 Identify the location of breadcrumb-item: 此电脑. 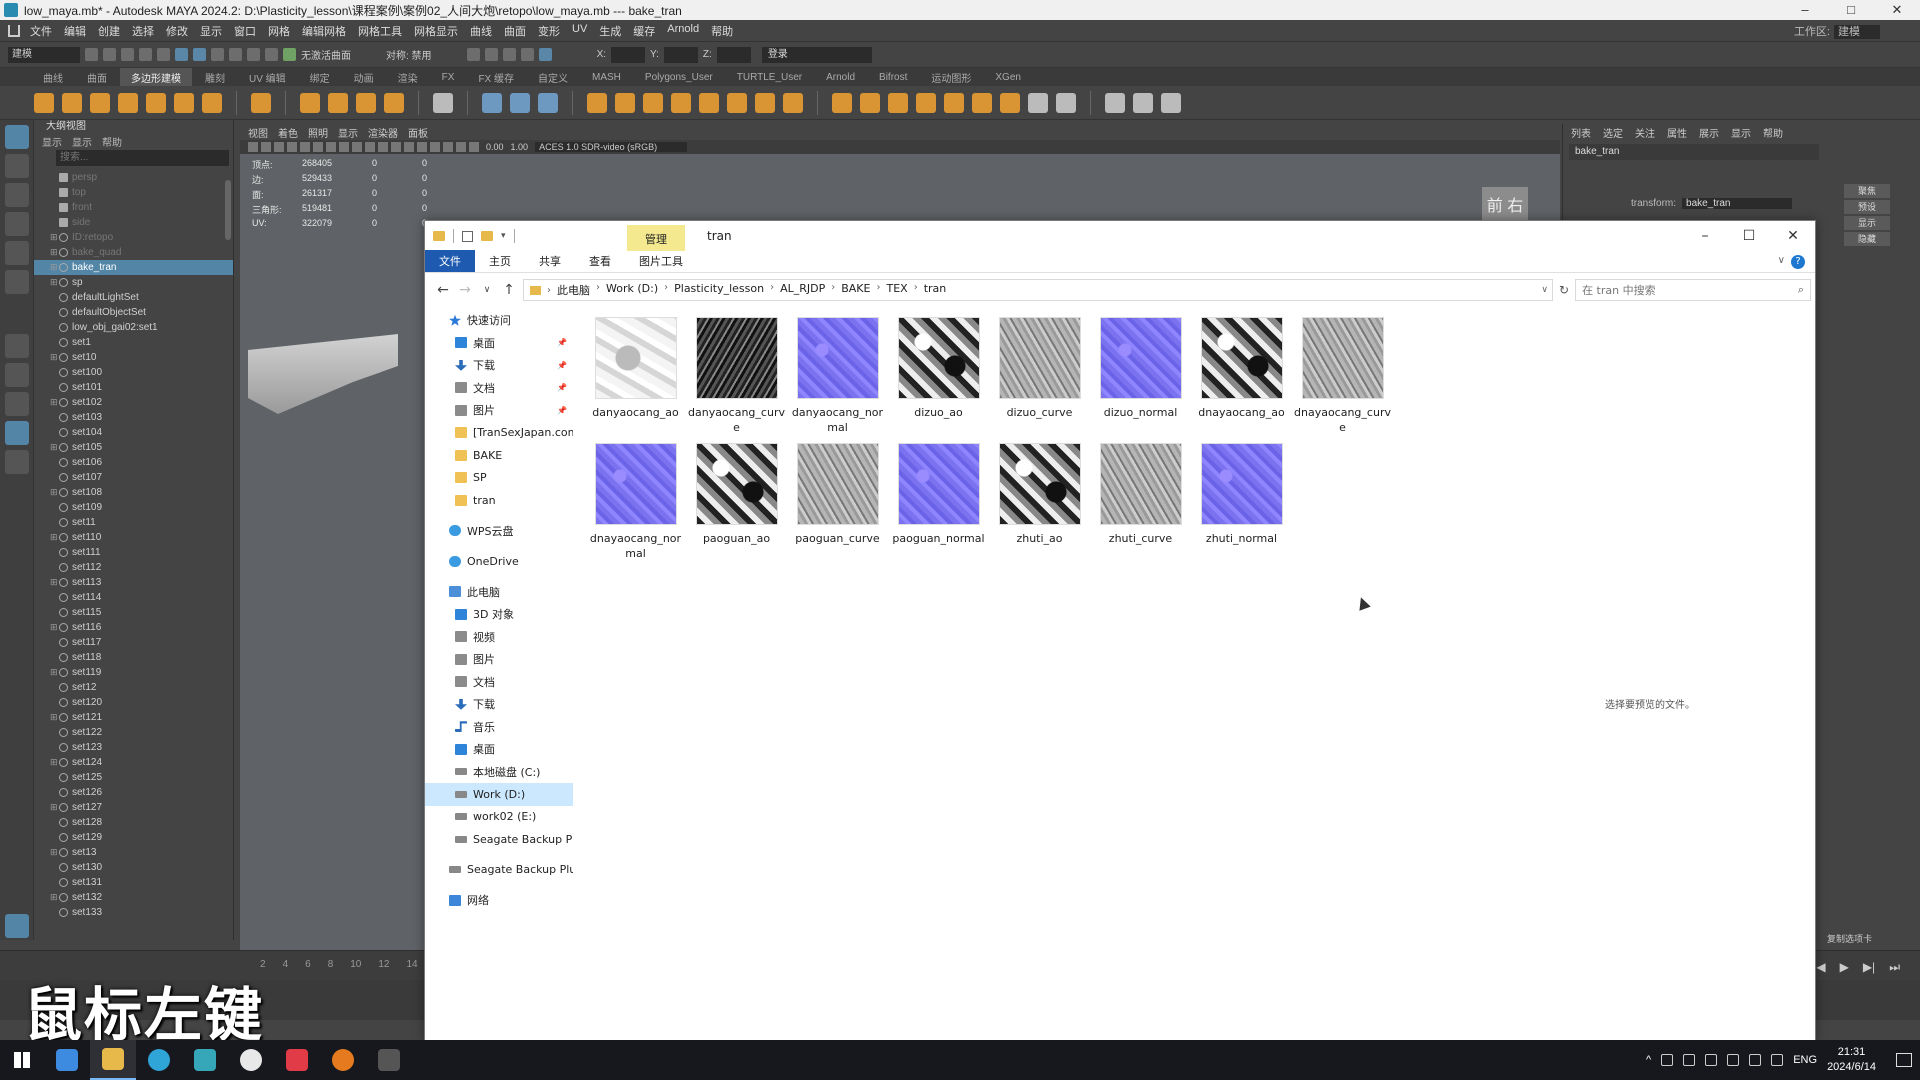
(573, 290).